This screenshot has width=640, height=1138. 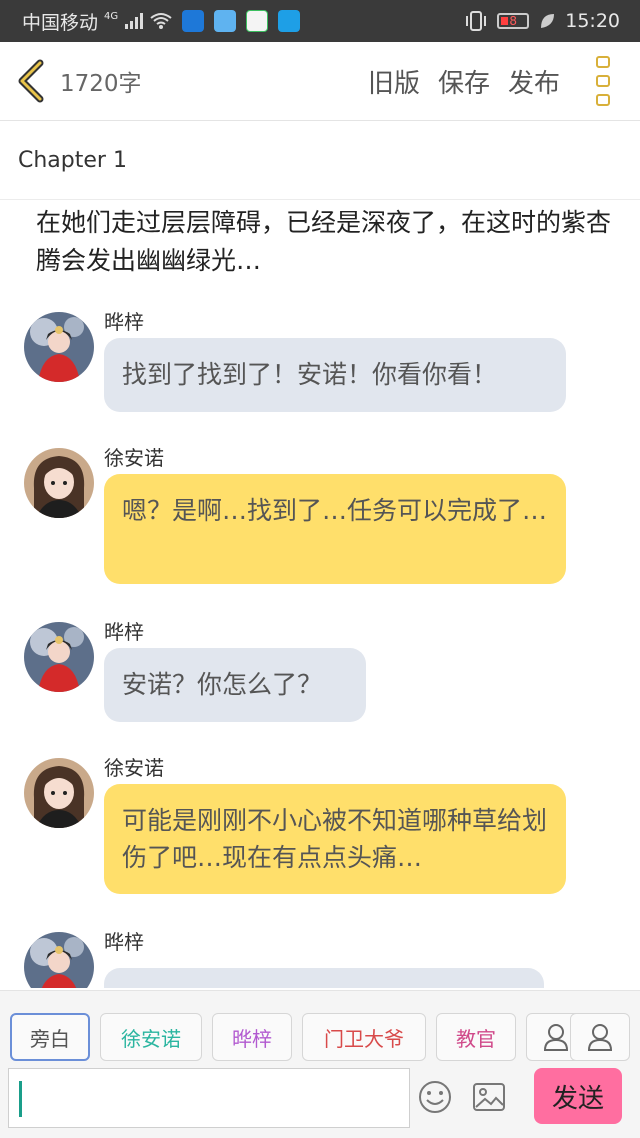 I want to click on character-yezi-button: 晔梓, so click(x=252, y=1037).